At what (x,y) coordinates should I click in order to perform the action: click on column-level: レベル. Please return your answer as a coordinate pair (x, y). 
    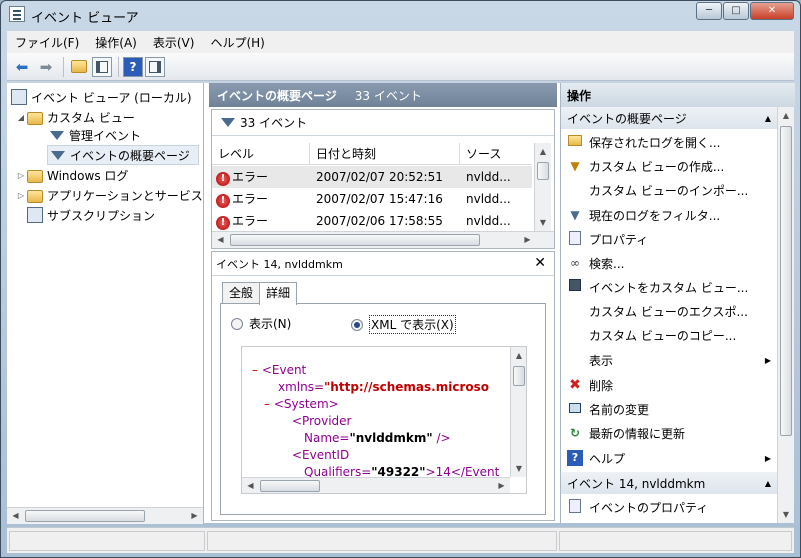
    Looking at the image, I should click on (261, 153).